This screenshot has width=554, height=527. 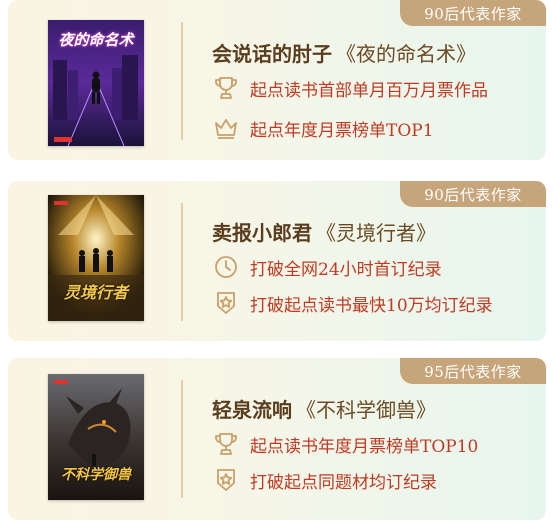 What do you see at coordinates (96, 83) in the screenshot?
I see `book-cover-night-naming: 夜的命名术` at bounding box center [96, 83].